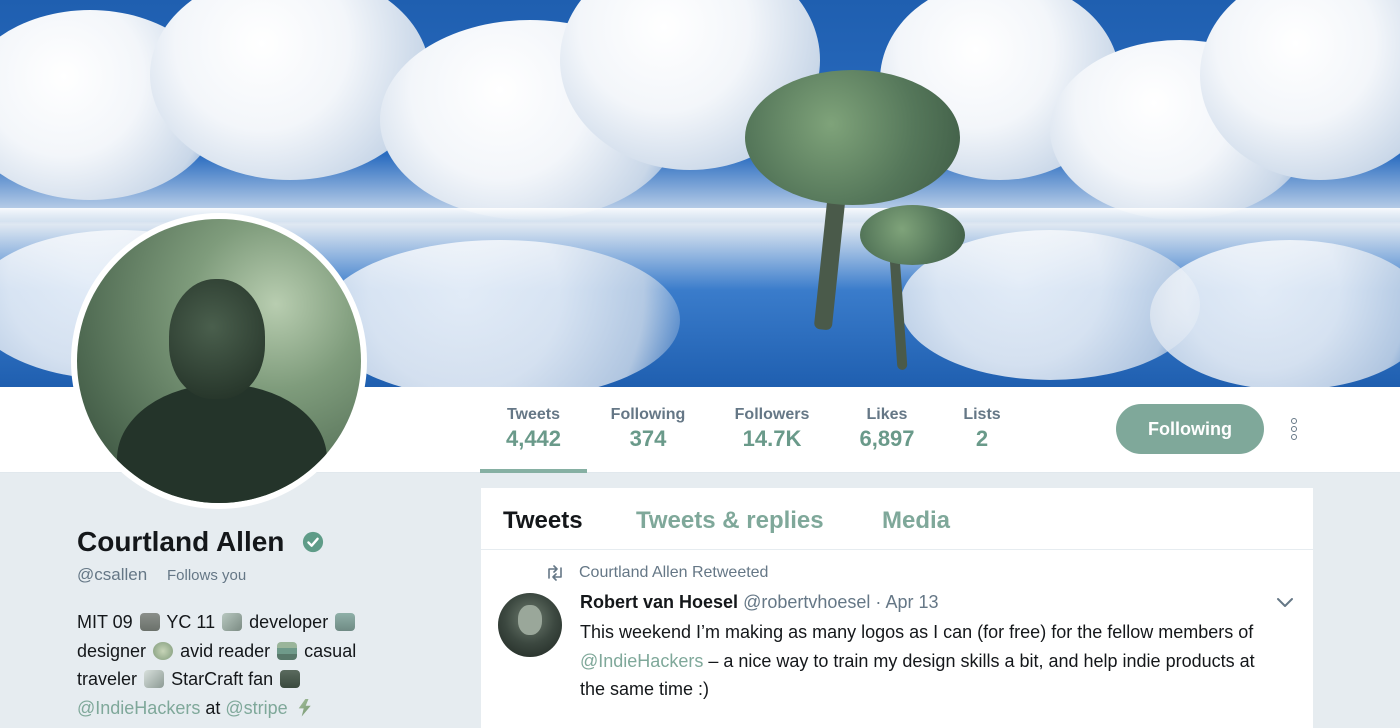 Image resolution: width=1400 pixels, height=728 pixels. Describe the element at coordinates (154, 679) in the screenshot. I see `airplane-icon` at that location.